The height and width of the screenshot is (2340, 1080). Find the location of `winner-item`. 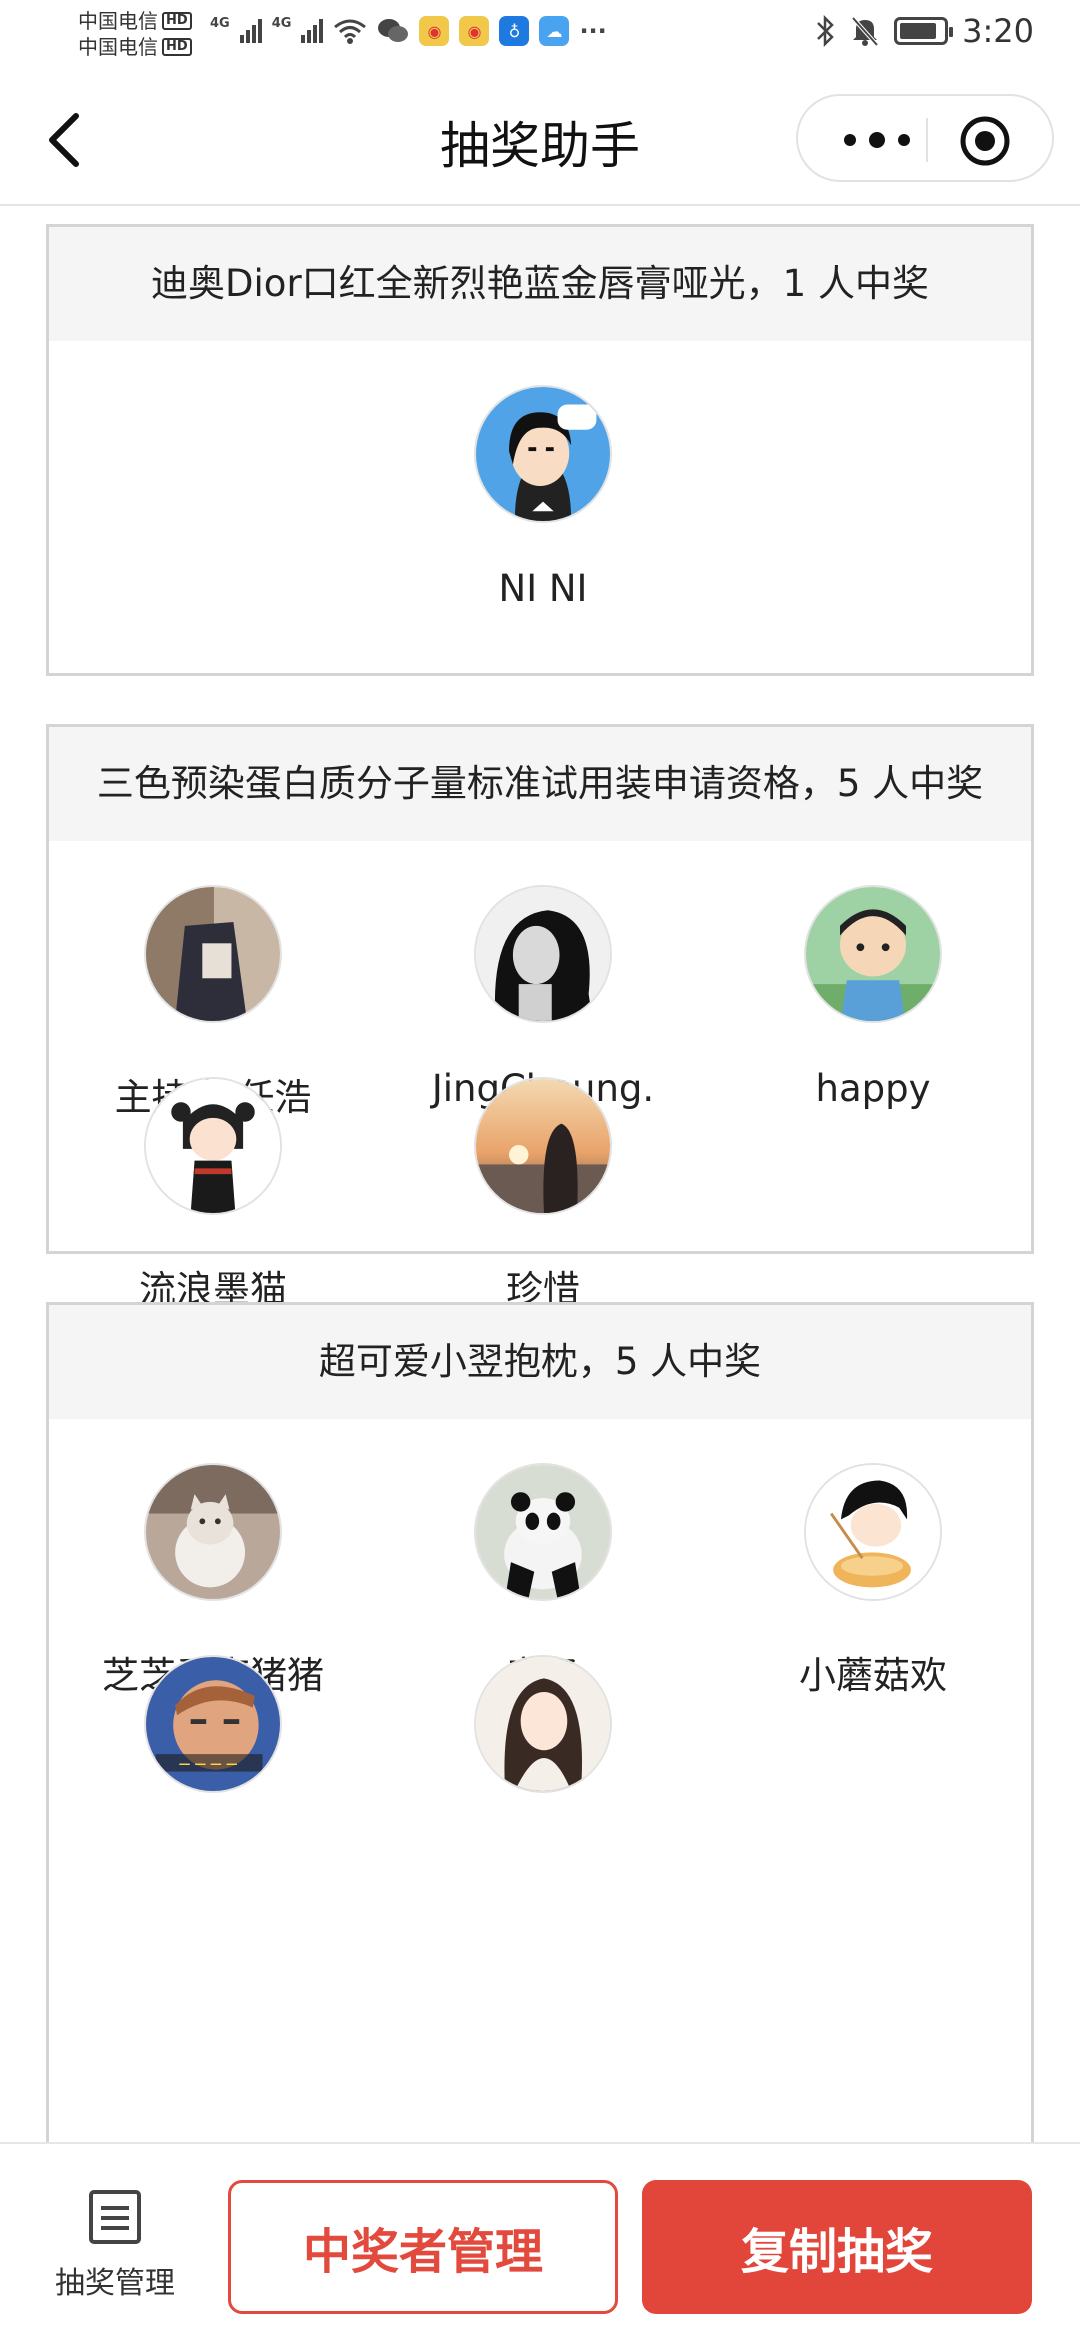

winner-item is located at coordinates (543, 1746).